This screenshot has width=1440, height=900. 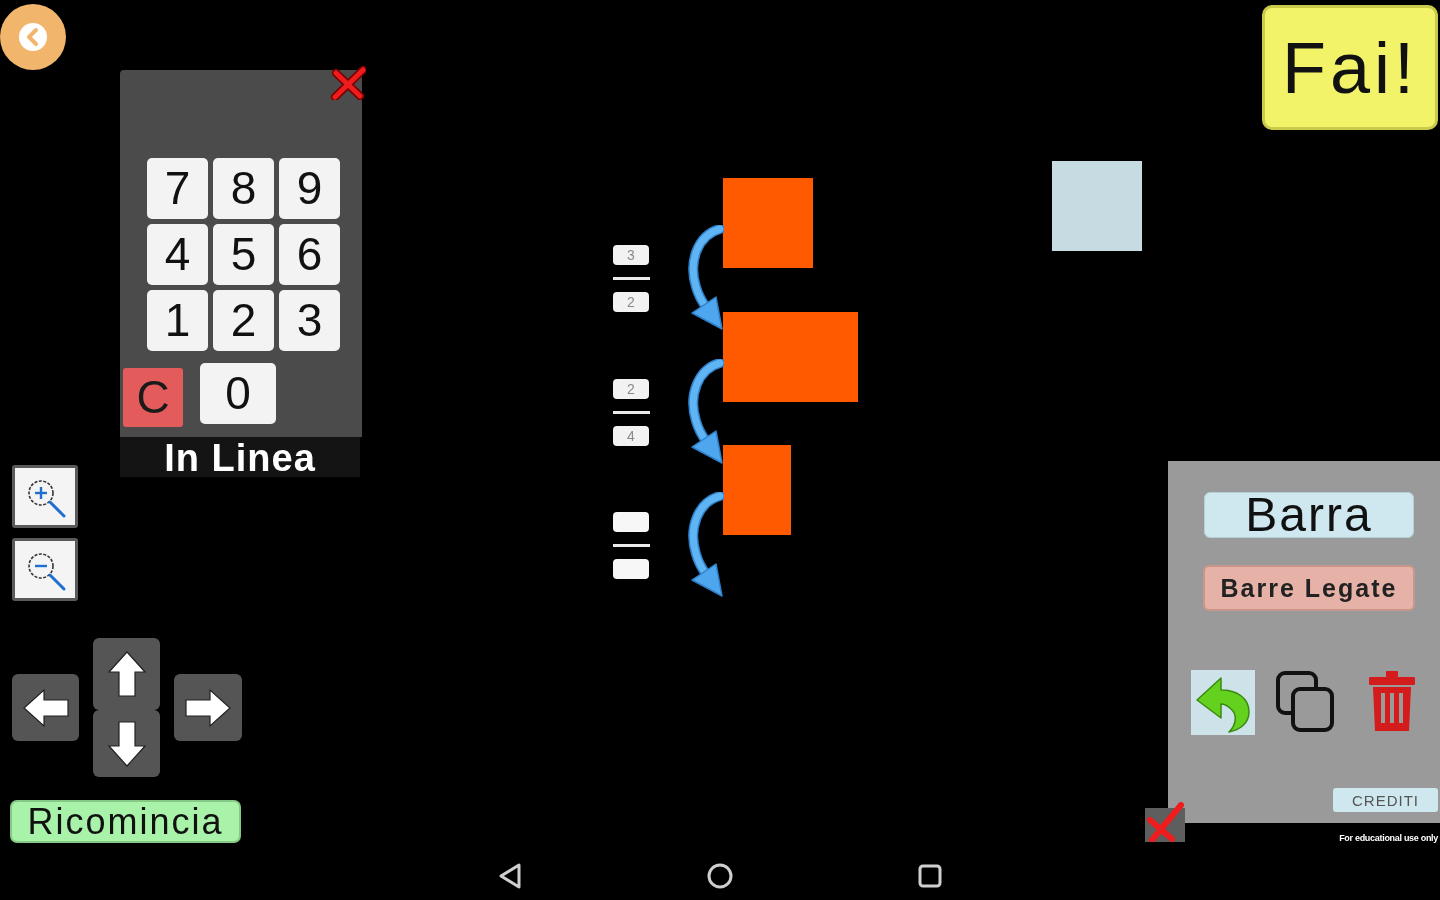 What do you see at coordinates (1305, 701) in the screenshot?
I see `copy-icon` at bounding box center [1305, 701].